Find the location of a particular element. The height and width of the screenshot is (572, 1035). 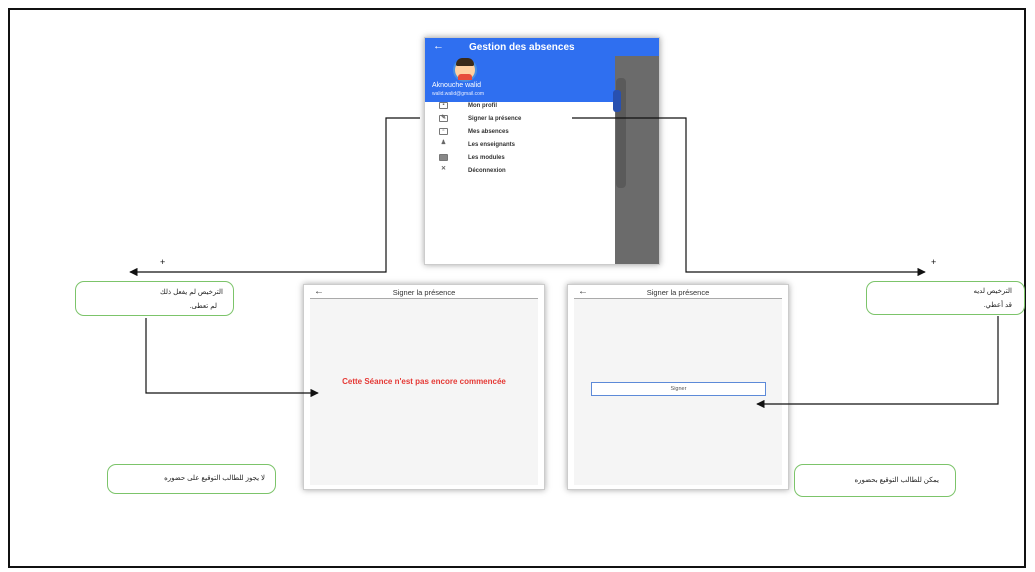

connector-to-left-screen is located at coordinates (232, 358).